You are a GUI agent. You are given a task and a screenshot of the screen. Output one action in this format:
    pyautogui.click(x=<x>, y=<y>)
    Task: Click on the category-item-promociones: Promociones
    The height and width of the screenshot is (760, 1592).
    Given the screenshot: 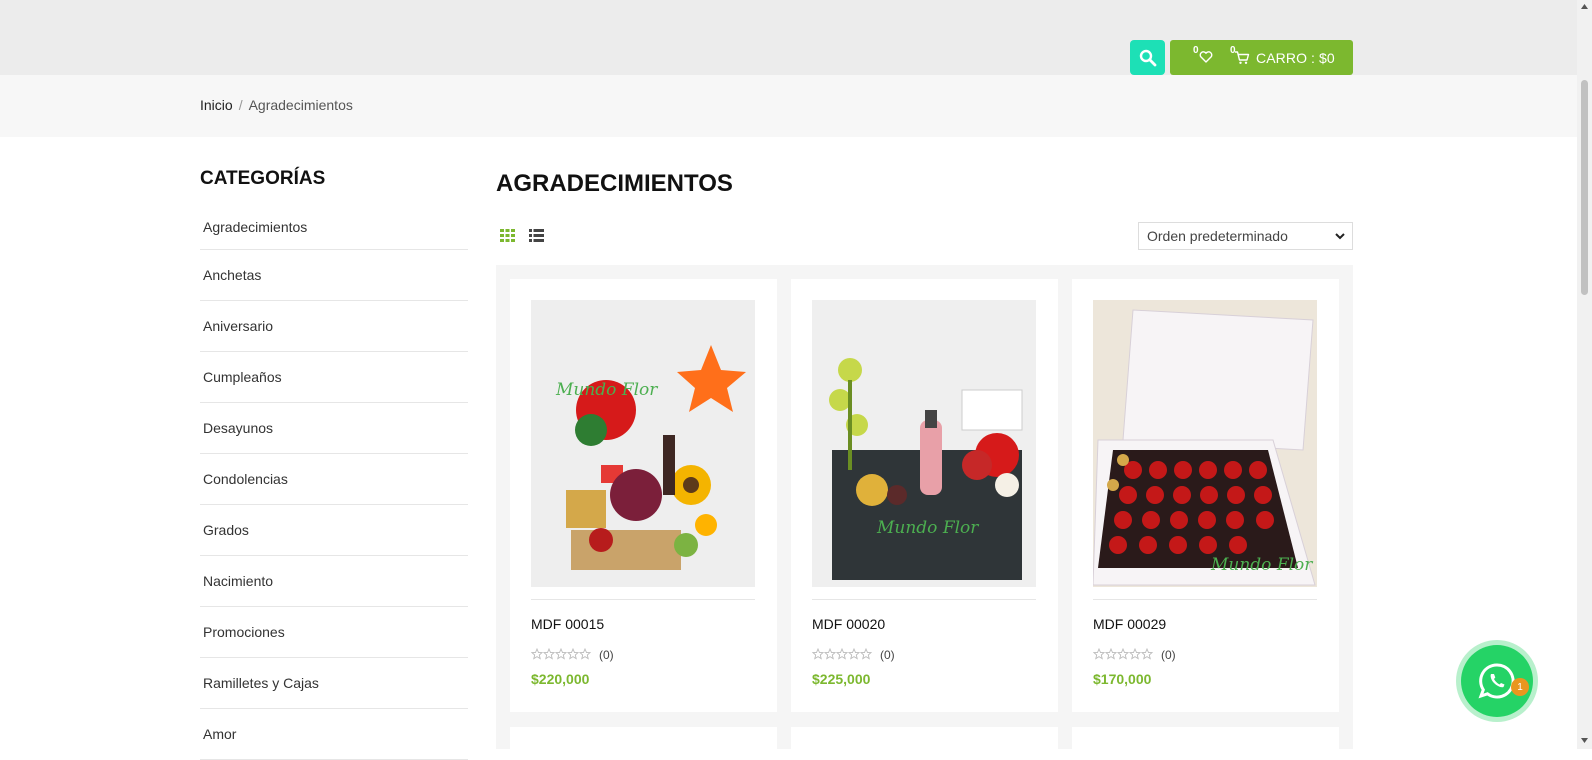 What is the action you would take?
    pyautogui.click(x=334, y=632)
    